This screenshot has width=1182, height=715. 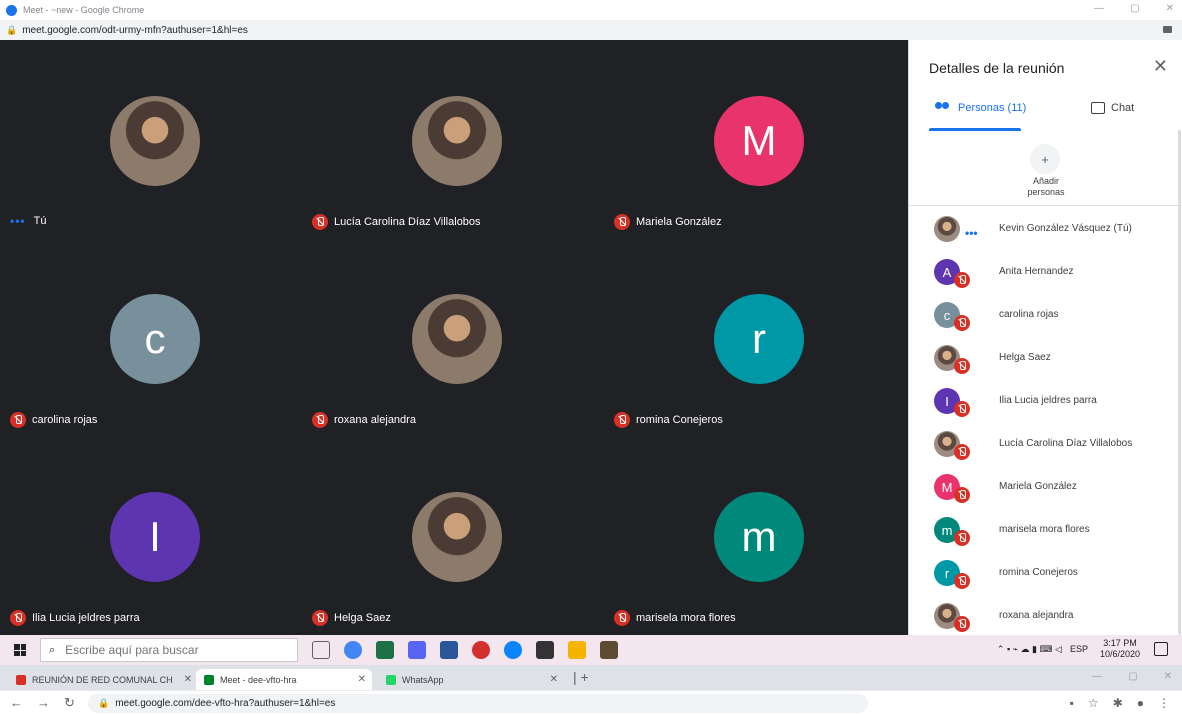 What do you see at coordinates (1038, 486) in the screenshot?
I see `participant-name: Mariela González` at bounding box center [1038, 486].